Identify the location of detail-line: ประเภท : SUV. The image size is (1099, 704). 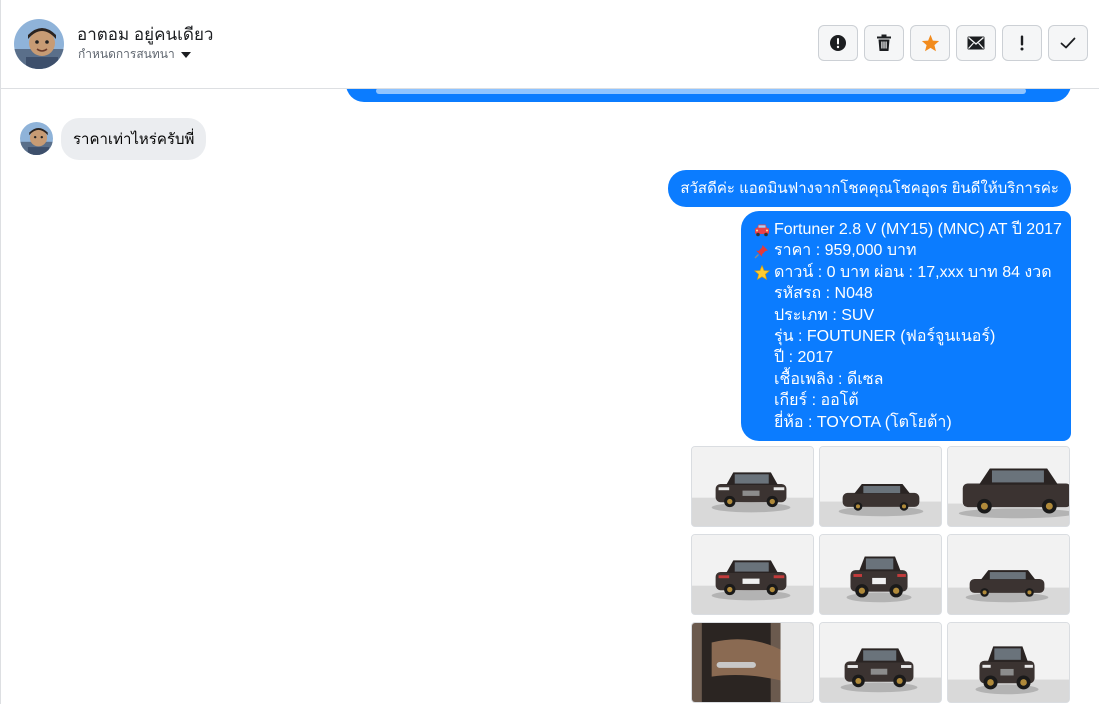
(906, 315).